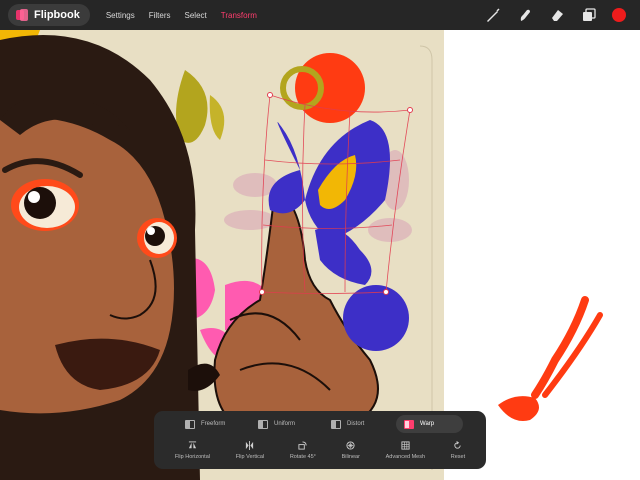  What do you see at coordinates (376, 318) in the screenshot?
I see `blue-circle` at bounding box center [376, 318].